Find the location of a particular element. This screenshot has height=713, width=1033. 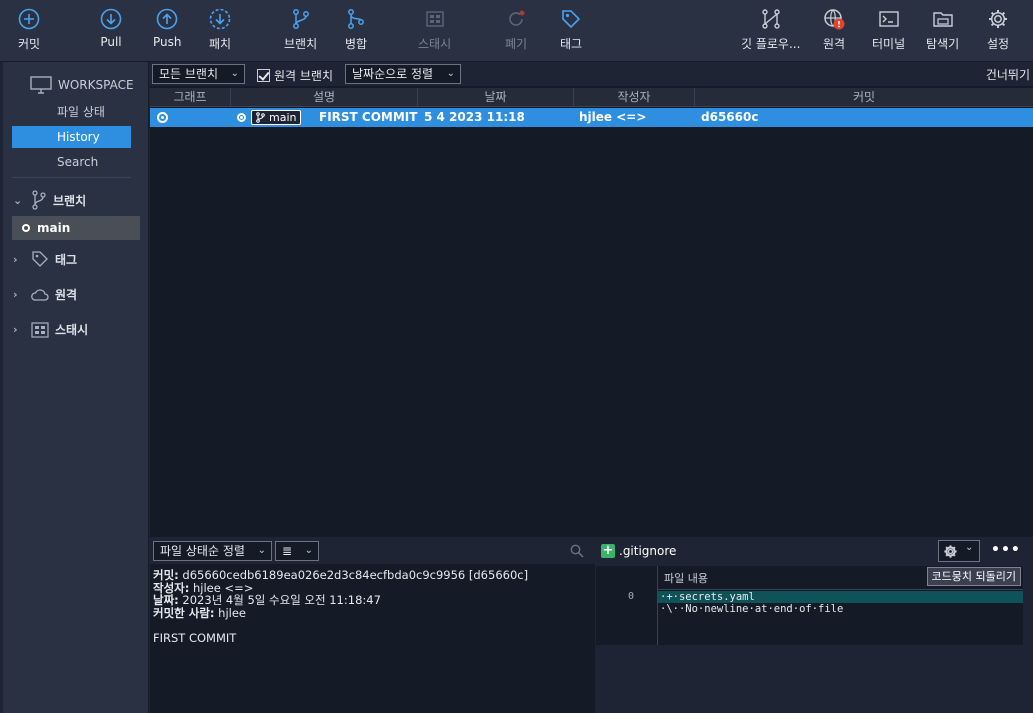

file-added-icon: + is located at coordinates (608, 550).